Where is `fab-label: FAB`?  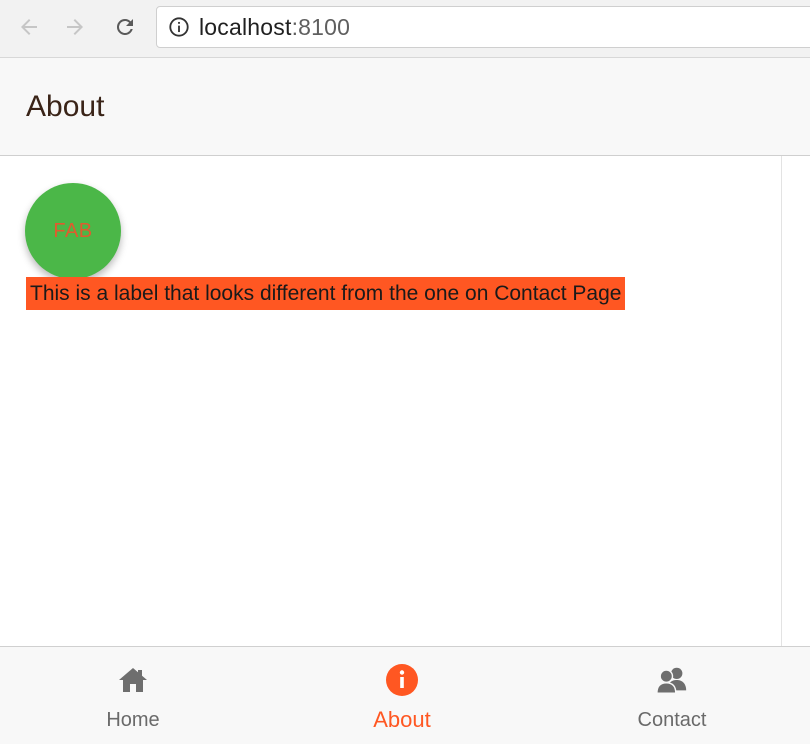 fab-label: FAB is located at coordinates (73, 230).